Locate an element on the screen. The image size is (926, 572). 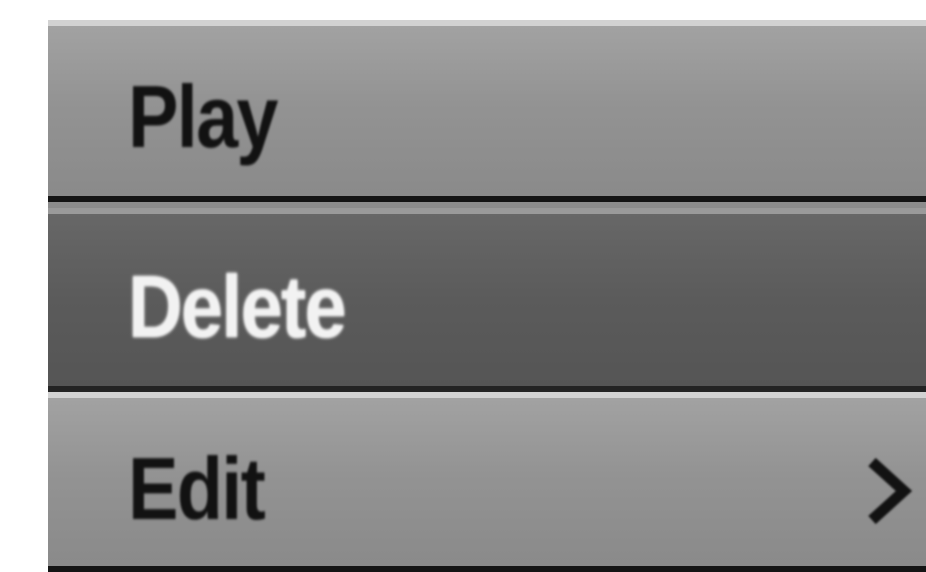
menu-item-label: Delete is located at coordinates (237, 306).